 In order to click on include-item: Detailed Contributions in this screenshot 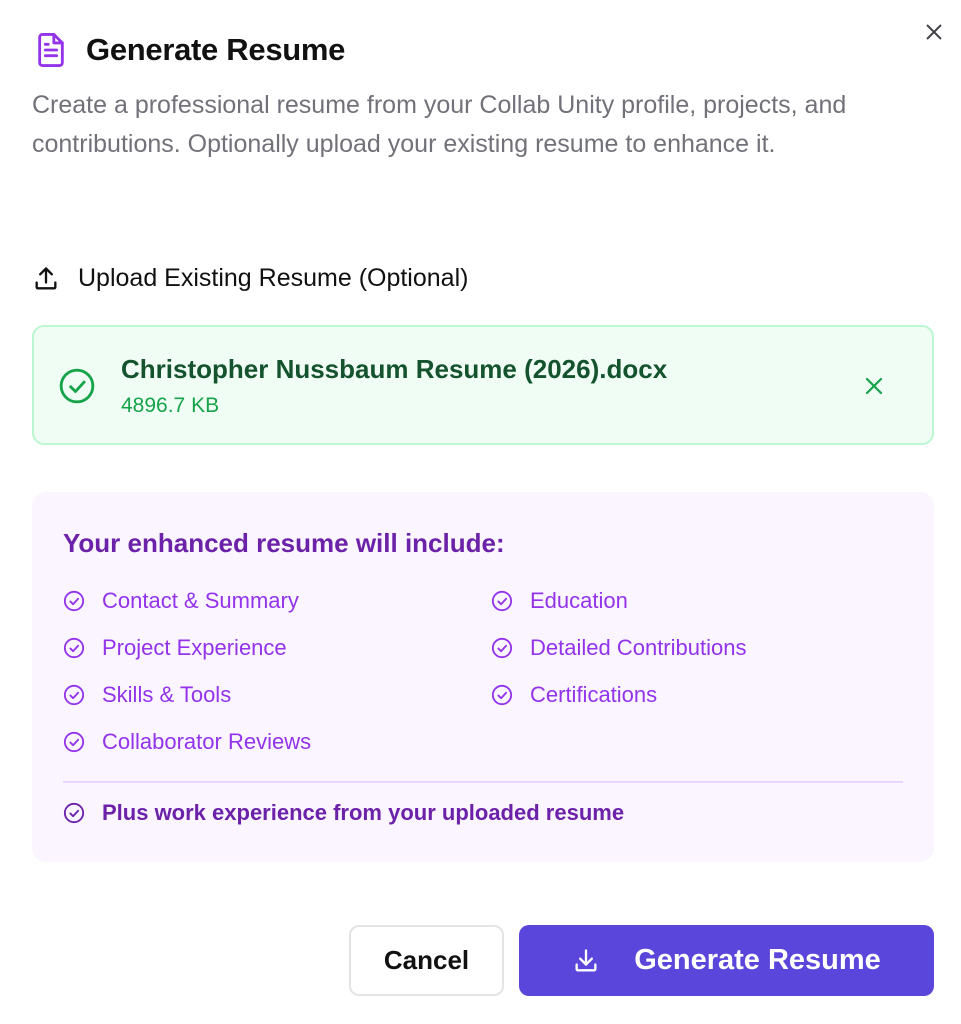, I will do `click(618, 648)`.